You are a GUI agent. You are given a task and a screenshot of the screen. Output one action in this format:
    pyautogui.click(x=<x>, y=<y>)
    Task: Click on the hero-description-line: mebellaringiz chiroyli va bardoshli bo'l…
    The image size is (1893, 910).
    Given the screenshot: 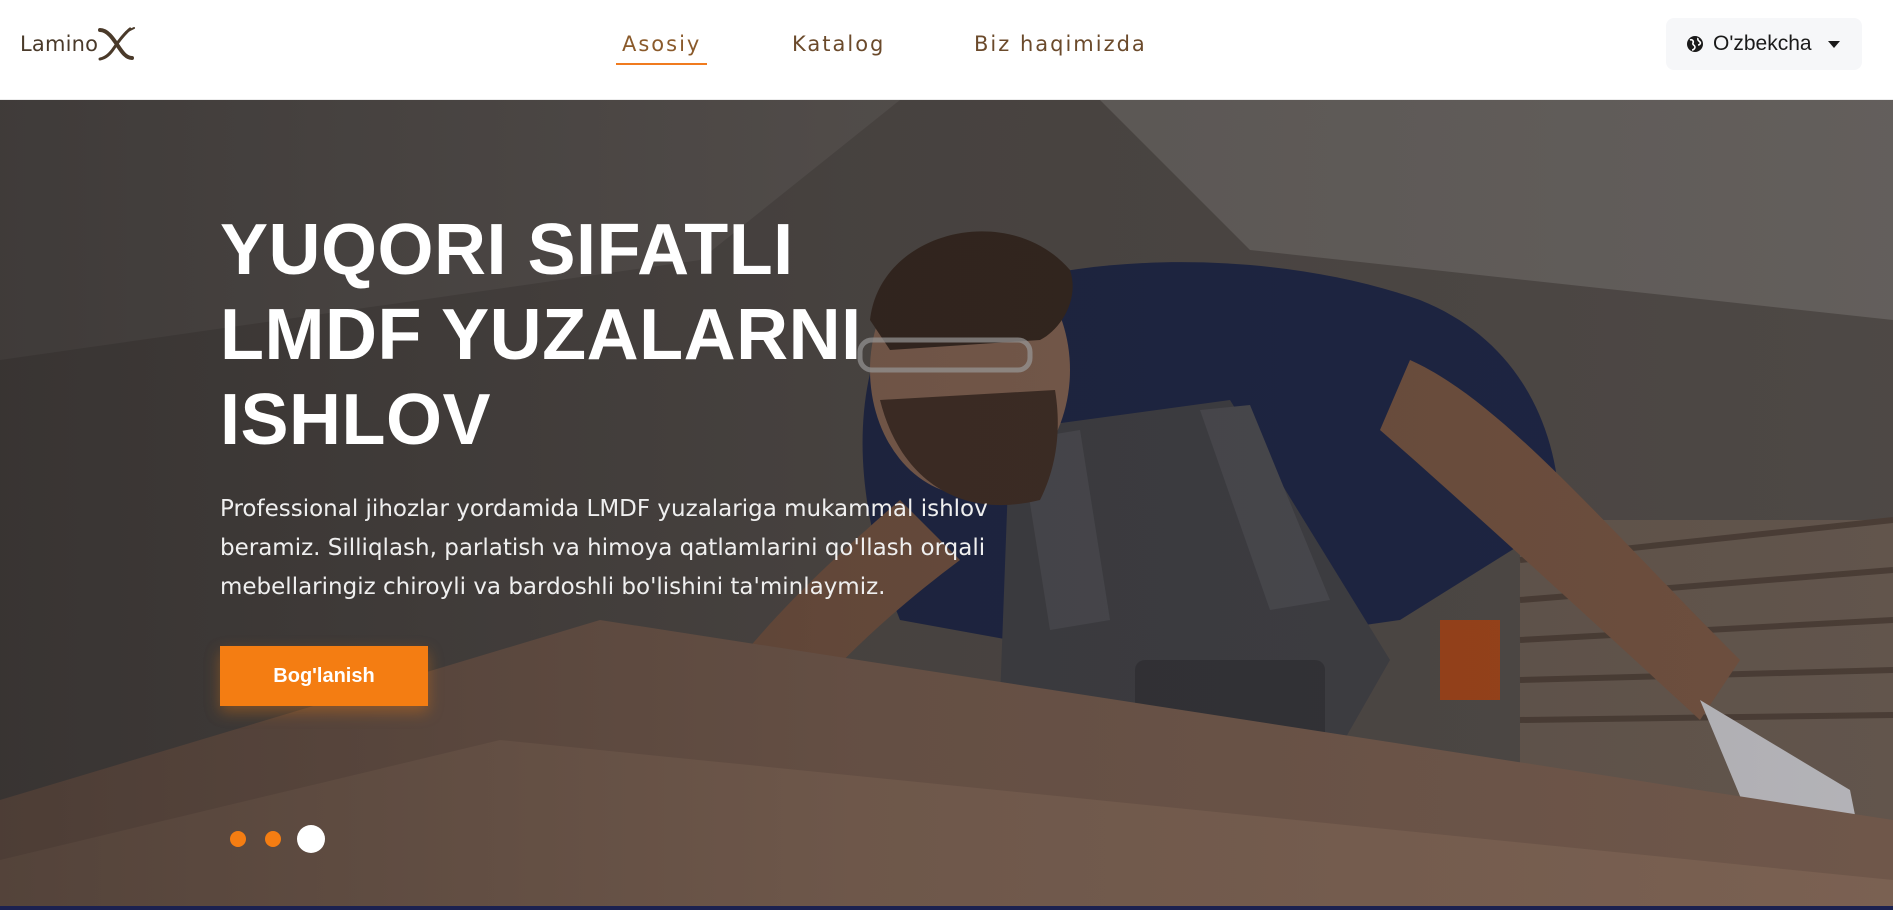 What is the action you would take?
    pyautogui.click(x=553, y=587)
    